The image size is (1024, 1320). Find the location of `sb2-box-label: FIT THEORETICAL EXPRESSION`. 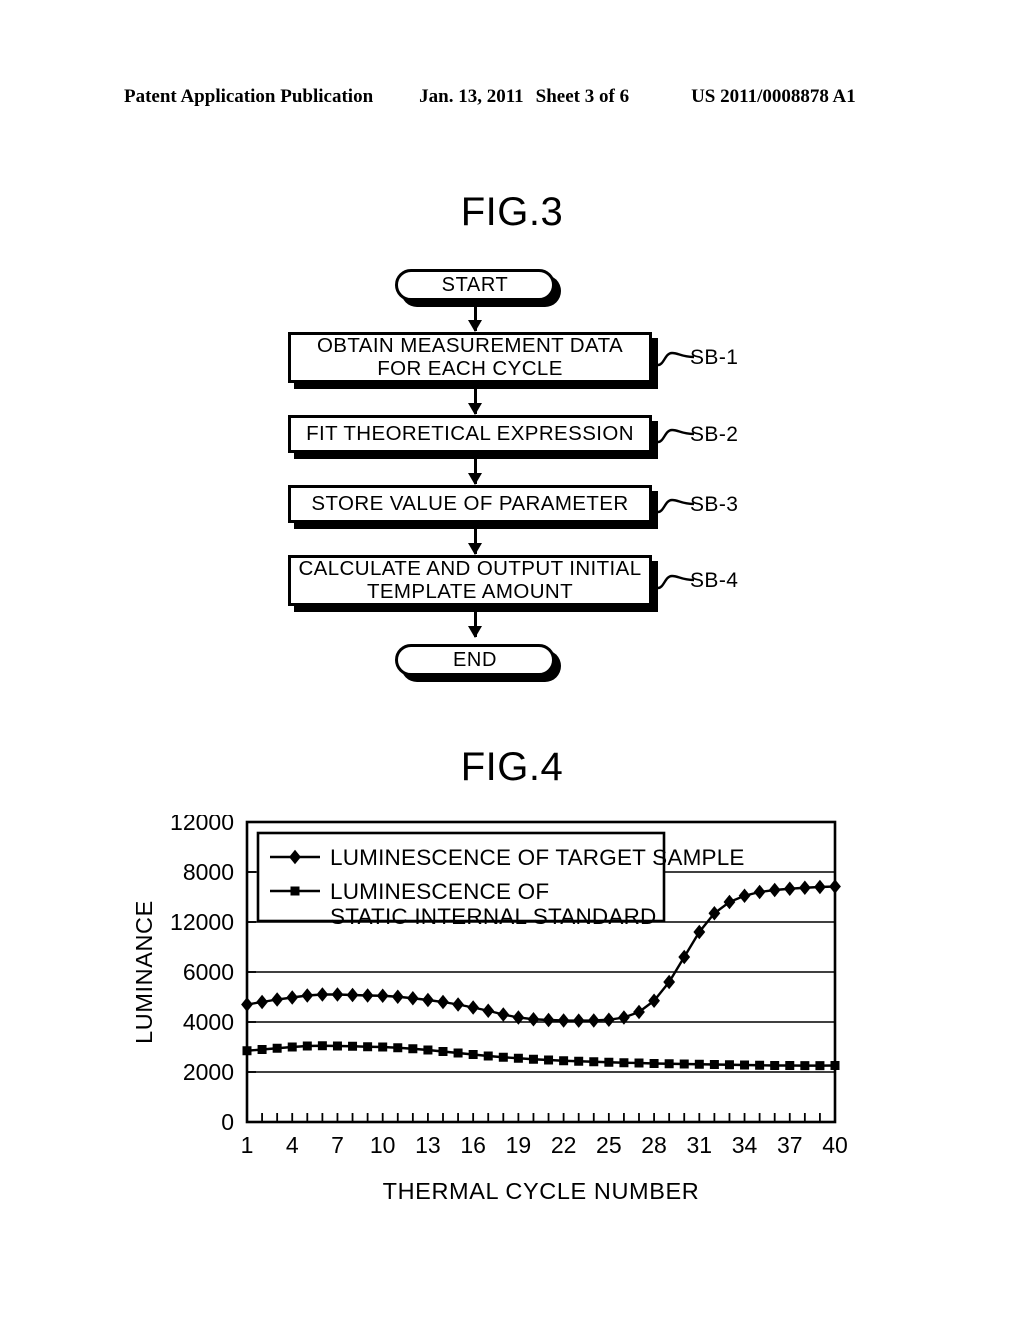

sb2-box-label: FIT THEORETICAL EXPRESSION is located at coordinates (470, 433).